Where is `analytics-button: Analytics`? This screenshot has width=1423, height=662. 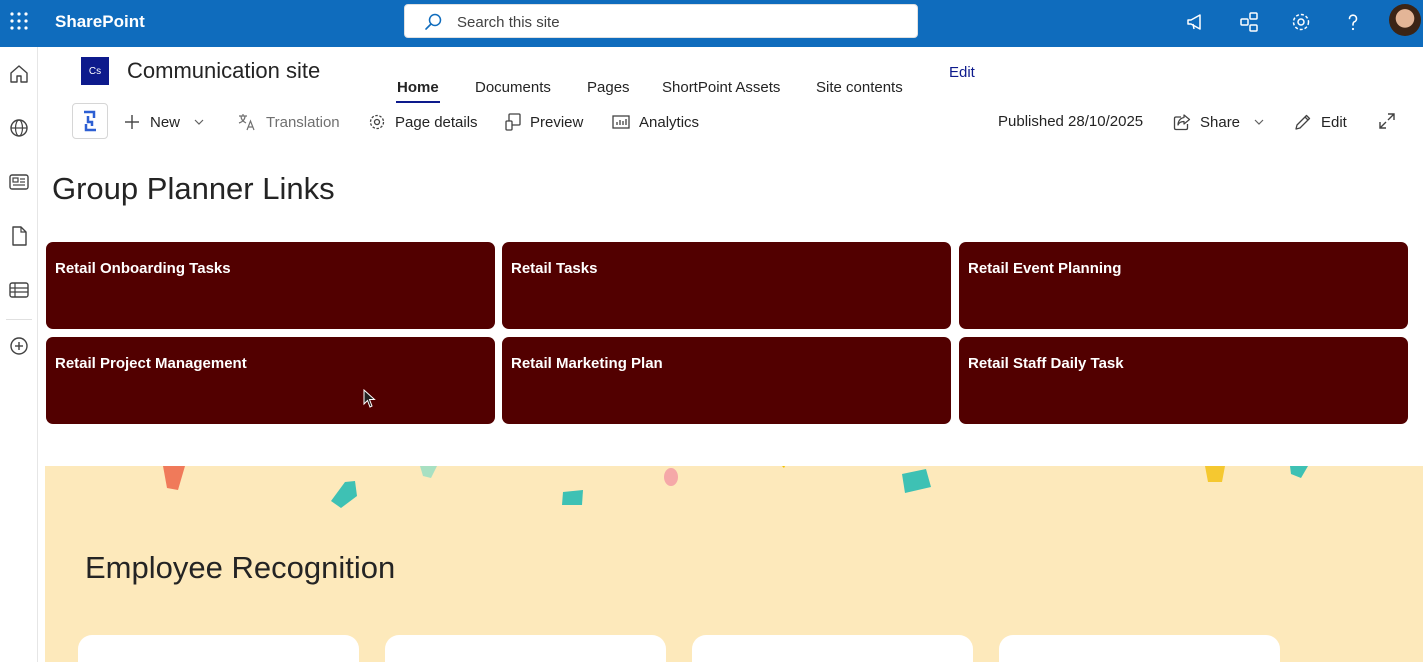 analytics-button: Analytics is located at coordinates (655, 122).